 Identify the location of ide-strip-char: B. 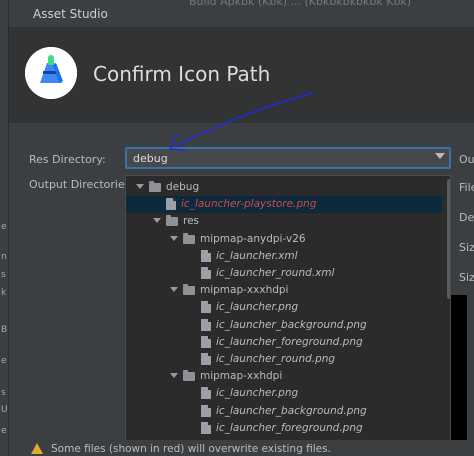
(4, 330).